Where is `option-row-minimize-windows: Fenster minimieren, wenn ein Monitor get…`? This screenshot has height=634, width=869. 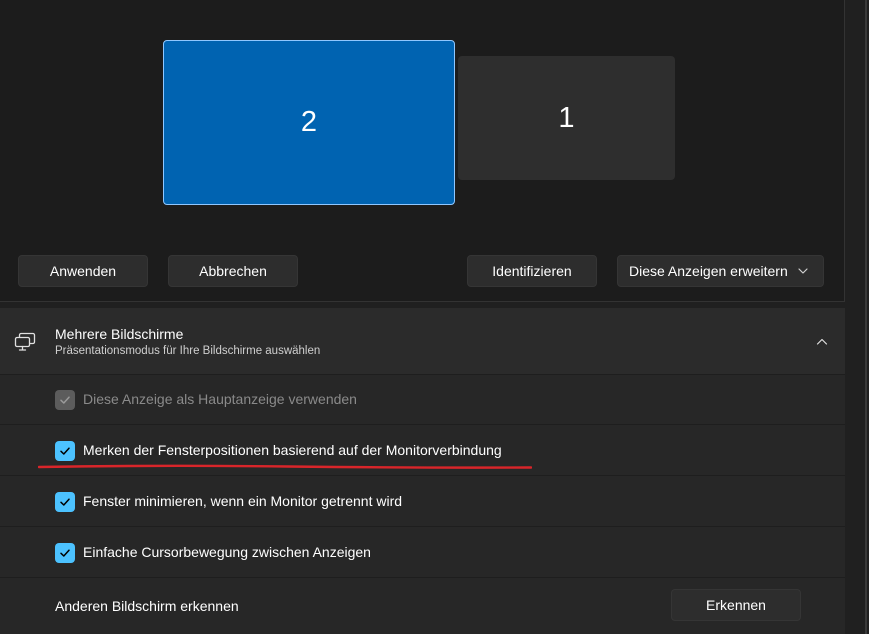
option-row-minimize-windows: Fenster minimieren, wenn ein Monitor get… is located at coordinates (422, 502).